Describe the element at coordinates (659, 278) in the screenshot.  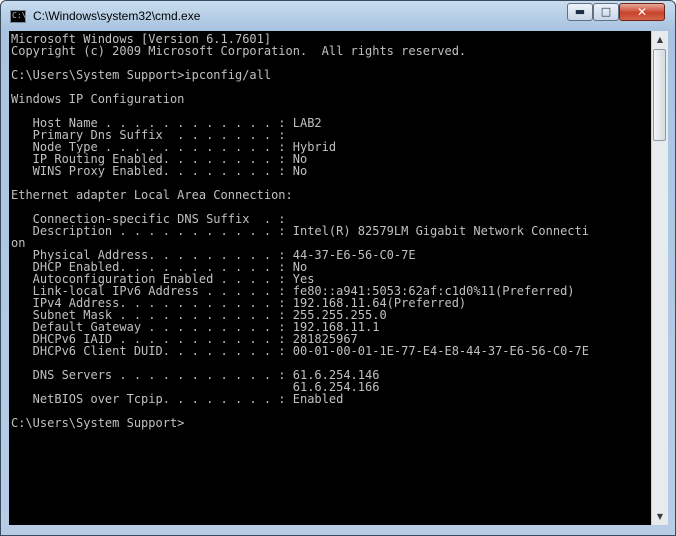
I see `vertical-scrollbar: ▲ ▼` at that location.